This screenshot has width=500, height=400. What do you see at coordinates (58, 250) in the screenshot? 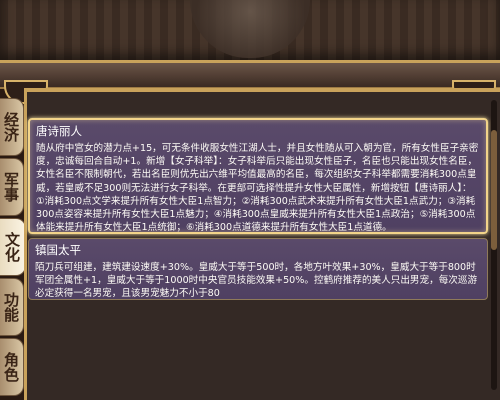
I see `policy-card-title: 镇国太平` at bounding box center [58, 250].